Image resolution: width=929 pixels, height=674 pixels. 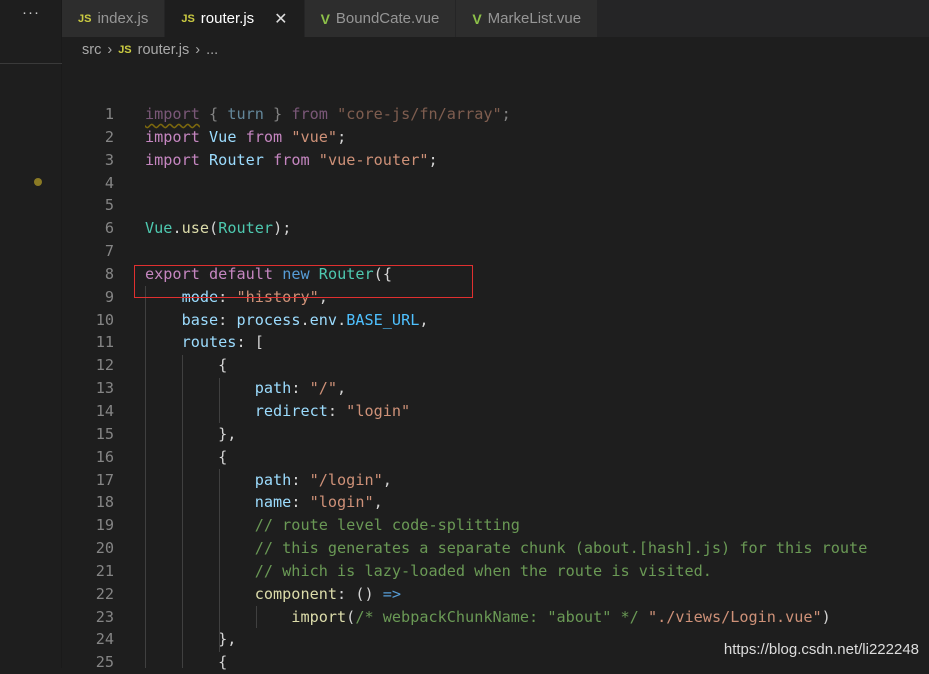 What do you see at coordinates (323, 319) in the screenshot?
I see `code-token: env` at bounding box center [323, 319].